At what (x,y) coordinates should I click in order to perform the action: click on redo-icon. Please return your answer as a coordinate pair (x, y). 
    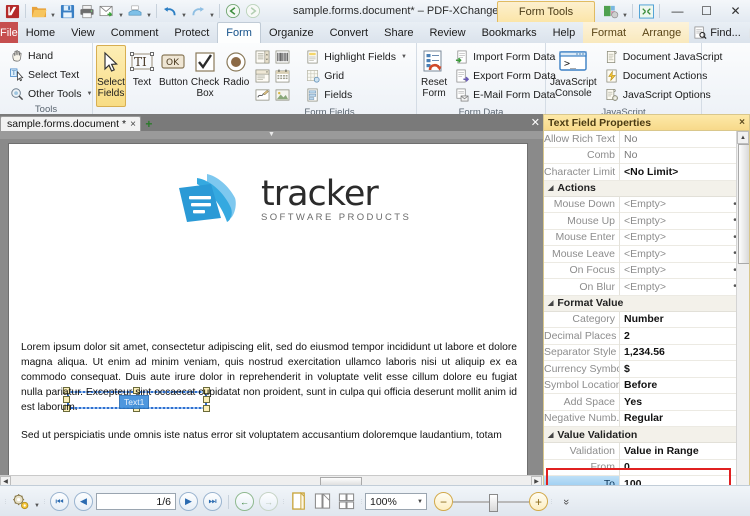
    Looking at the image, I should click on (198, 11).